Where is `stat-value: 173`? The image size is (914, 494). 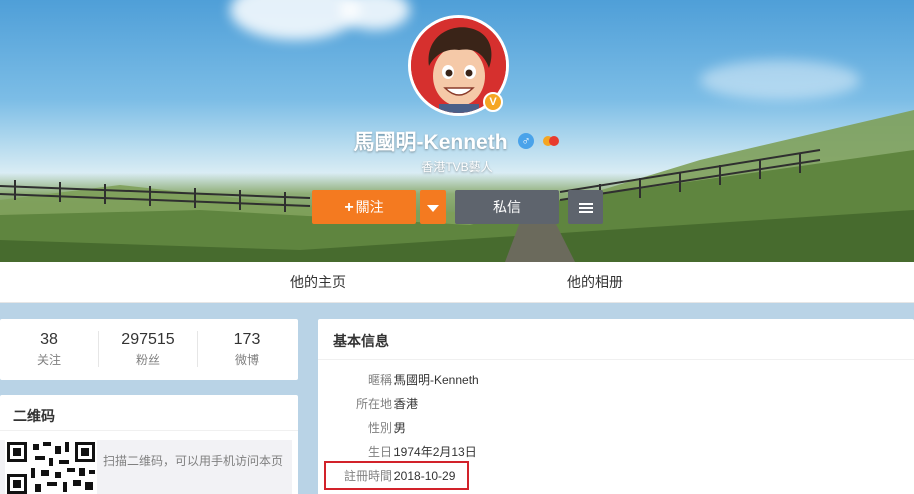
stat-value: 173 is located at coordinates (247, 339).